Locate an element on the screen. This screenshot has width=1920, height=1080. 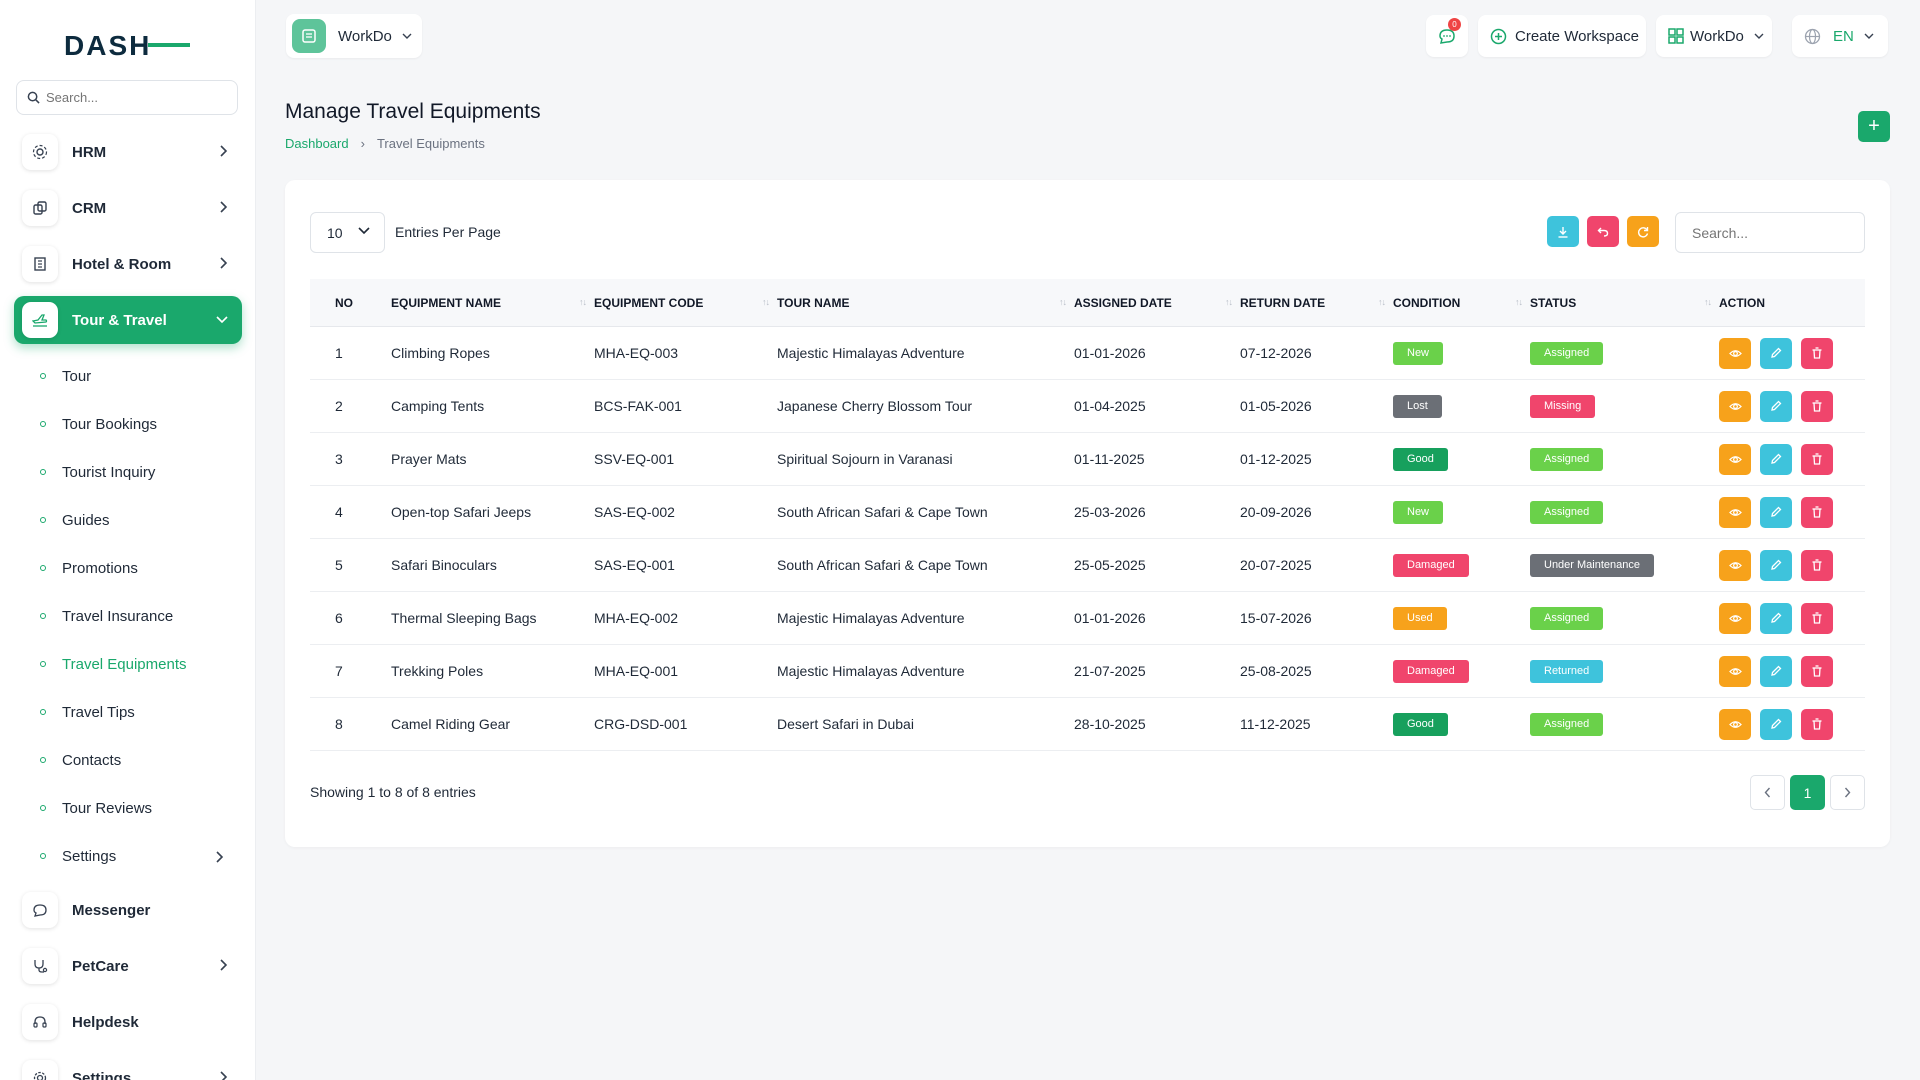
sidebar-item-petcare: PetCare is located at coordinates (128, 966).